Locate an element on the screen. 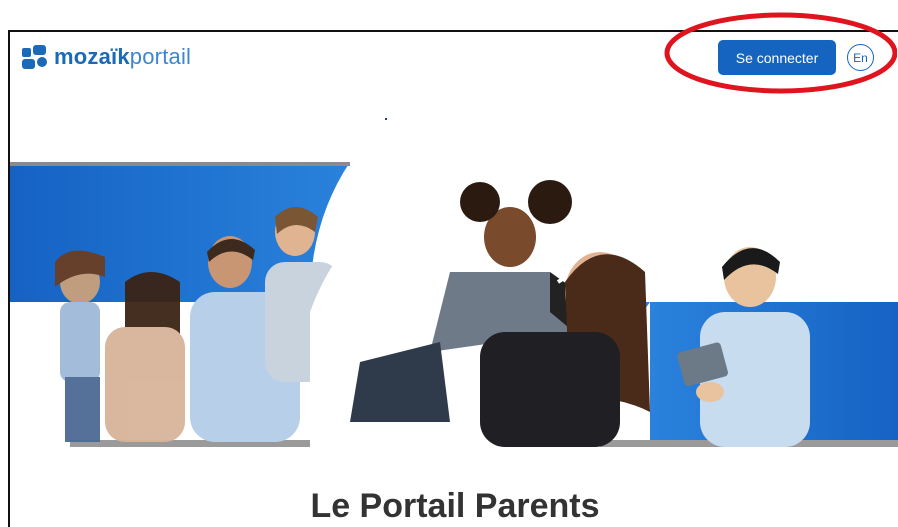 Image resolution: width=898 pixels, height=527 pixels. site-header: mozaïkportail Se connecter En is located at coordinates (454, 62).